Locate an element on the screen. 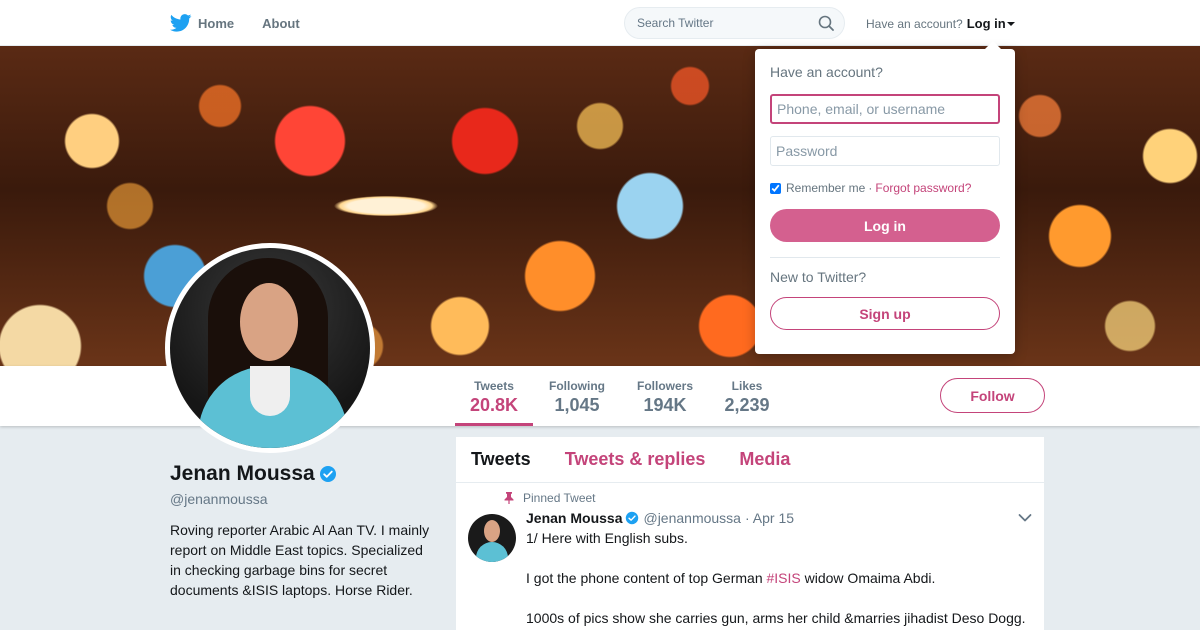  tweet-line-2-after: widow Omaima Abdi. is located at coordinates (868, 578).